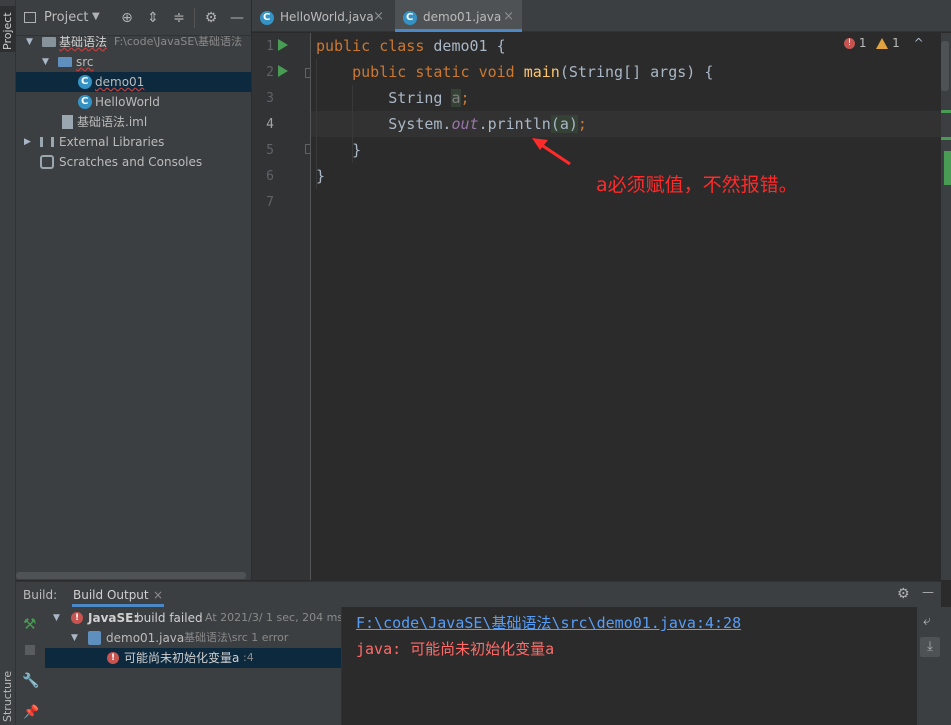 This screenshot has height=725, width=951. I want to click on module-folder-icon, so click(49, 42).